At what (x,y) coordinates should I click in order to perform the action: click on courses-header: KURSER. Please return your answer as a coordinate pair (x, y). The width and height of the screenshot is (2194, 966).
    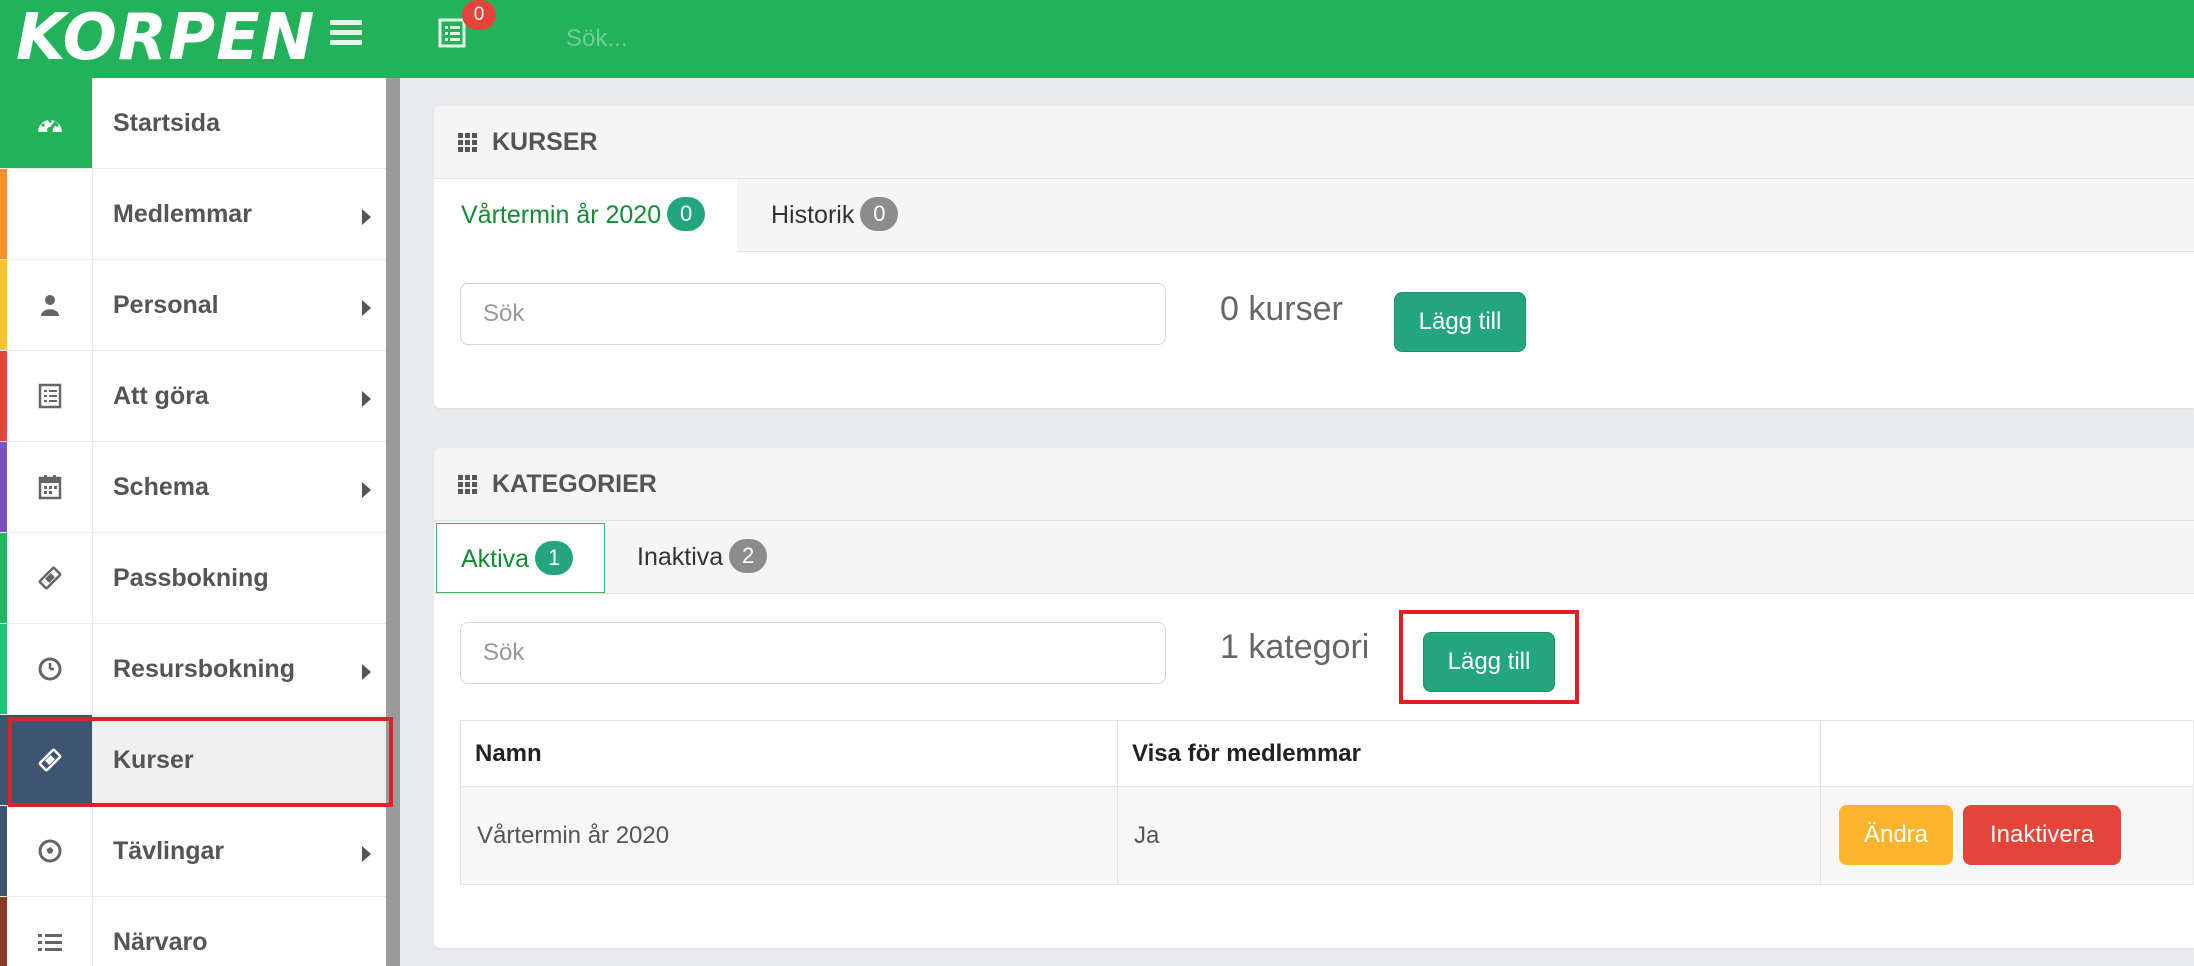
    Looking at the image, I should click on (1314, 142).